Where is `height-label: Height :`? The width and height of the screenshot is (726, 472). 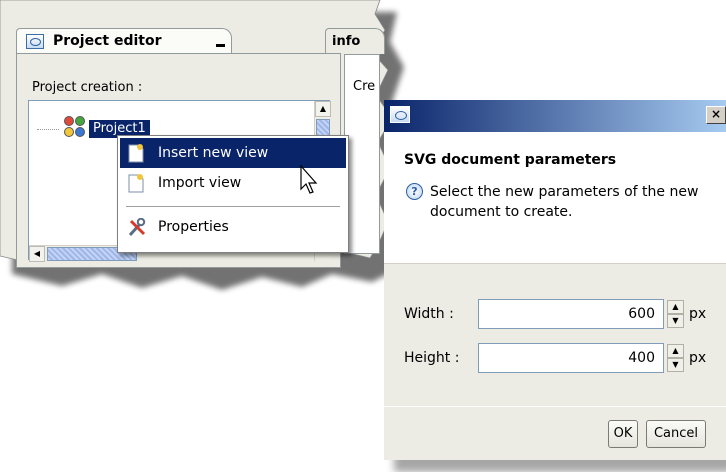 height-label: Height : is located at coordinates (432, 358).